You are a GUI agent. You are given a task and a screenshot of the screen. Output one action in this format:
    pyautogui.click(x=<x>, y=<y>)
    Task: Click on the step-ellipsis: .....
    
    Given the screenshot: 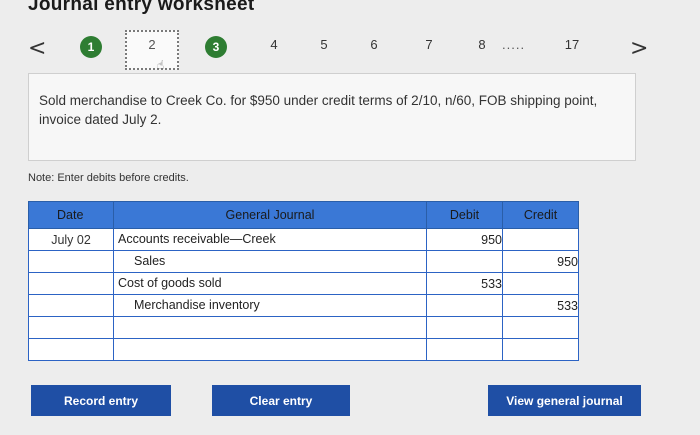 What is the action you would take?
    pyautogui.click(x=514, y=44)
    